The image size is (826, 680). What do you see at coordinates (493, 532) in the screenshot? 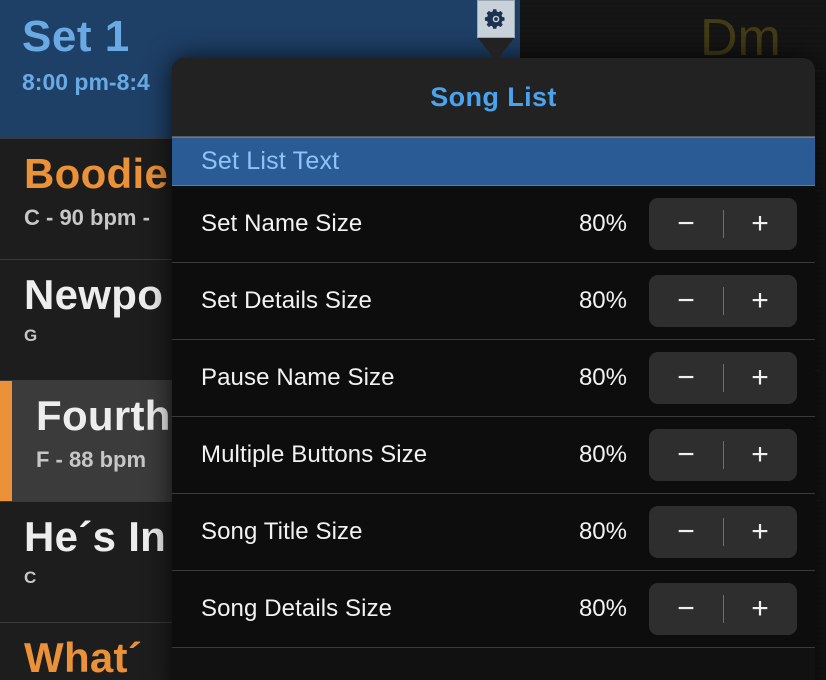
I see `setting-row-song-title-size: Song Title Size 80% − +` at bounding box center [493, 532].